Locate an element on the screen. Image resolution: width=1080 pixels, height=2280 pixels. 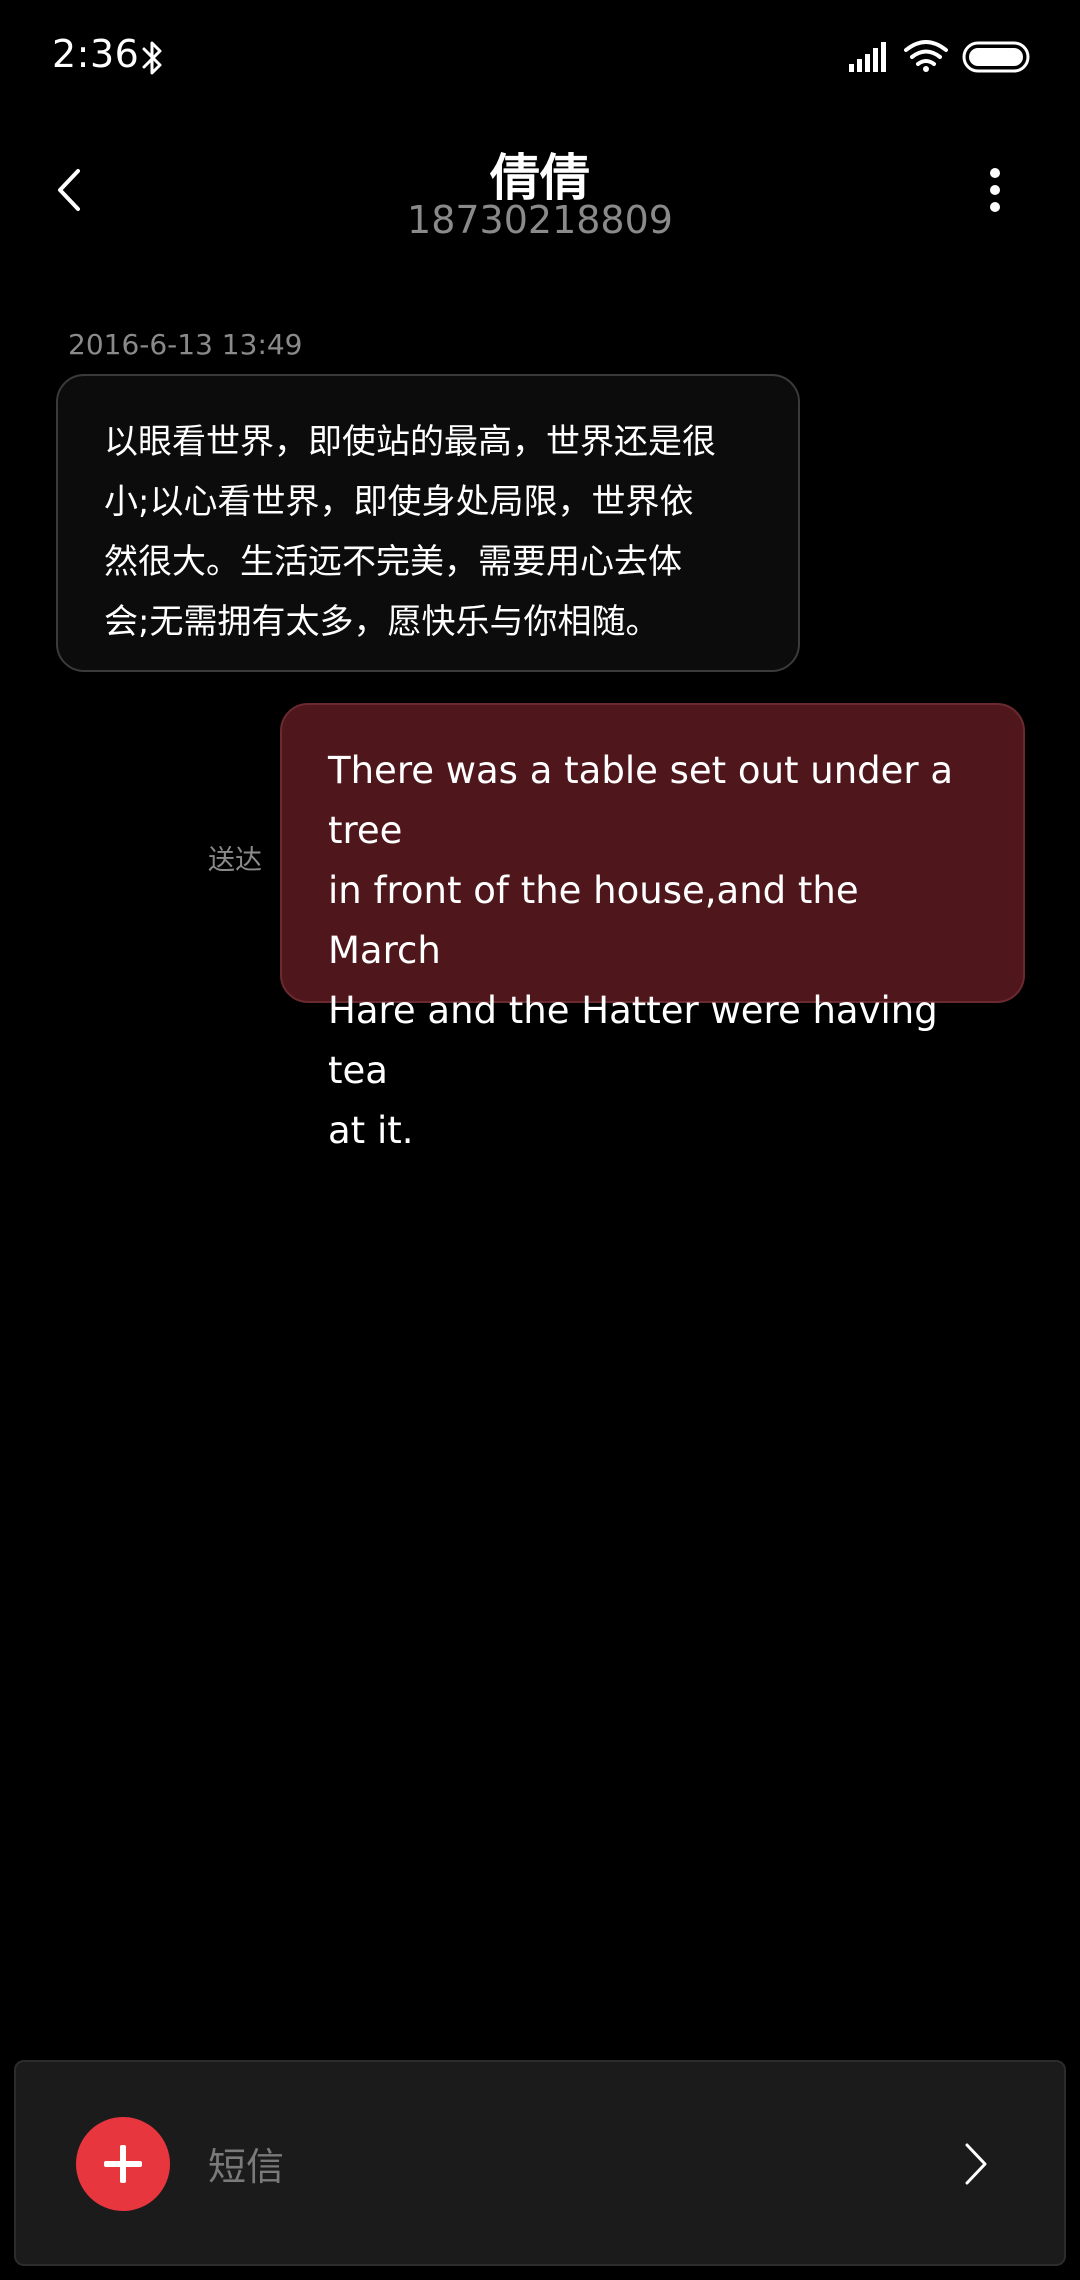
status-time: 2:36 is located at coordinates (96, 54).